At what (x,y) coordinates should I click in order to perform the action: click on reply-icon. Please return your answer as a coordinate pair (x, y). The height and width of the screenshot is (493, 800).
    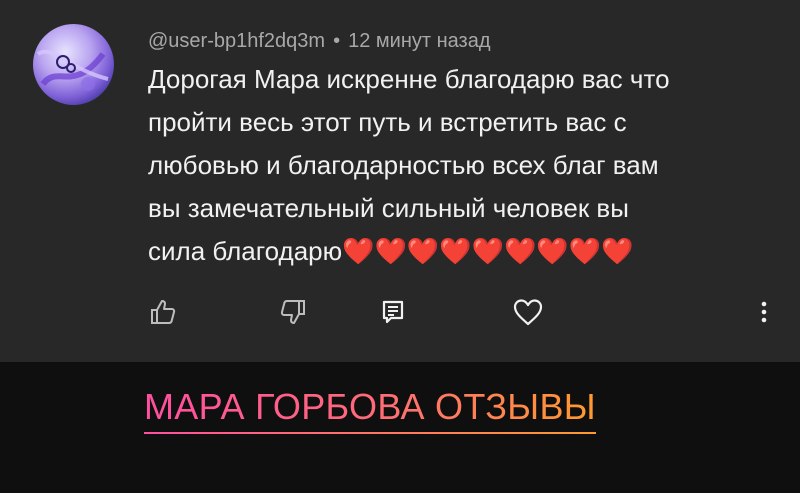
    Looking at the image, I should click on (393, 312).